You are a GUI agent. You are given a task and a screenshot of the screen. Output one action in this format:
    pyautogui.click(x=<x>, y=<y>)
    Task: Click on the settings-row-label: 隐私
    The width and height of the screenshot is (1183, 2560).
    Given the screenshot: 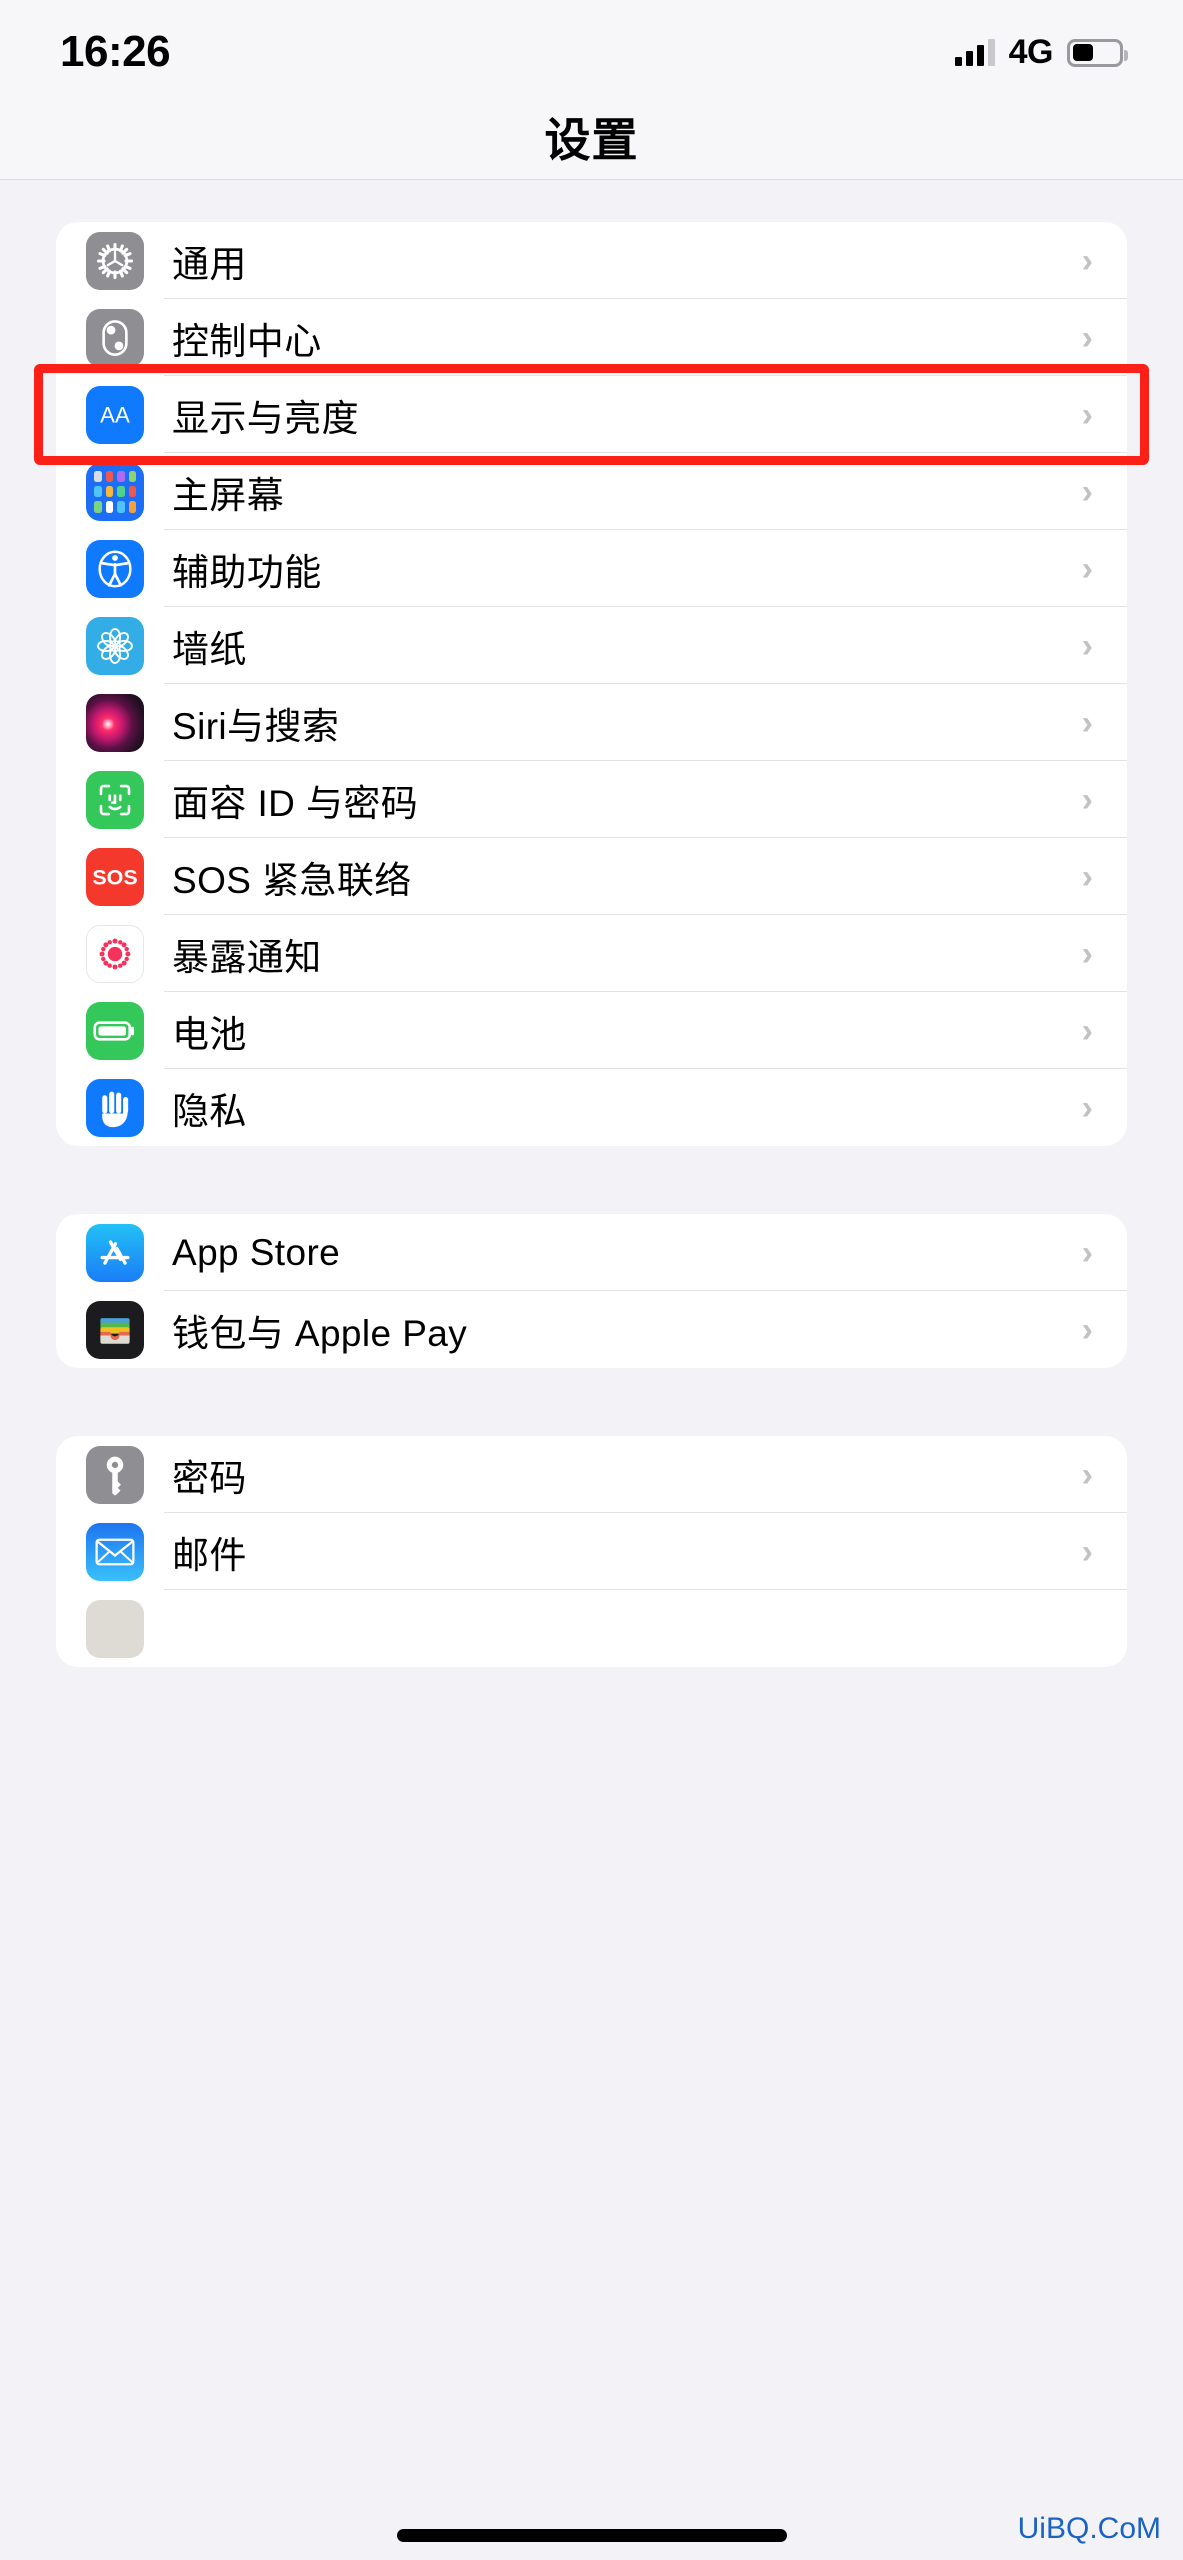 What is the action you would take?
    pyautogui.click(x=209, y=1111)
    